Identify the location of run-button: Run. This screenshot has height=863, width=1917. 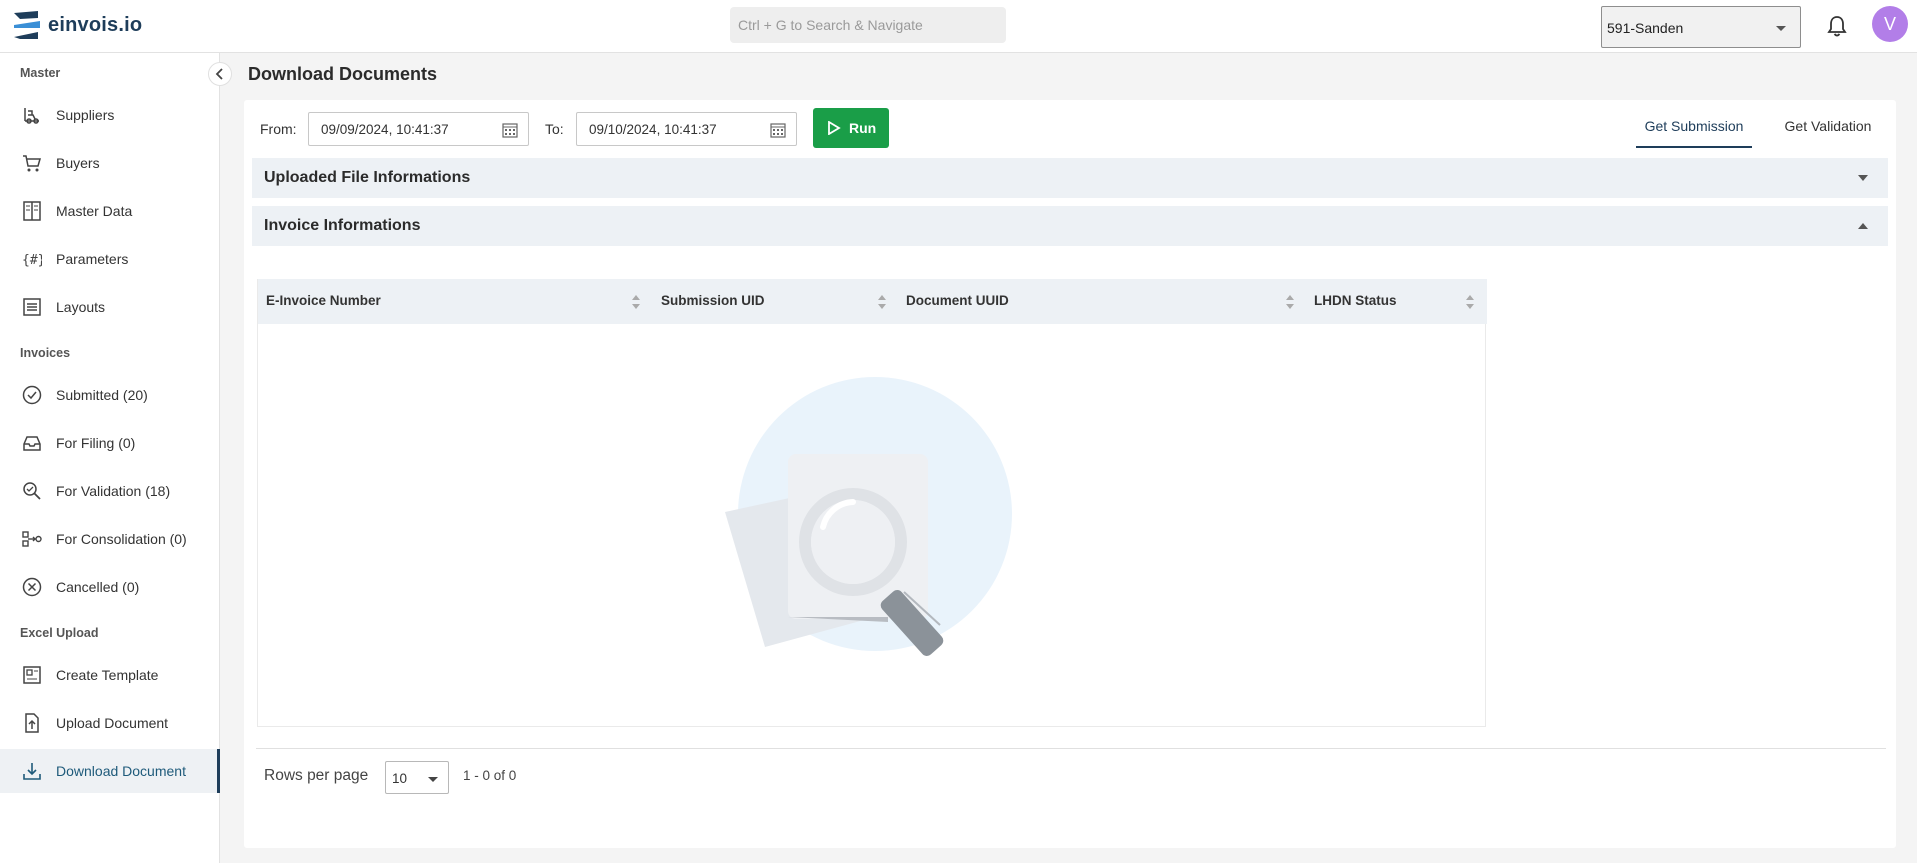
(851, 128).